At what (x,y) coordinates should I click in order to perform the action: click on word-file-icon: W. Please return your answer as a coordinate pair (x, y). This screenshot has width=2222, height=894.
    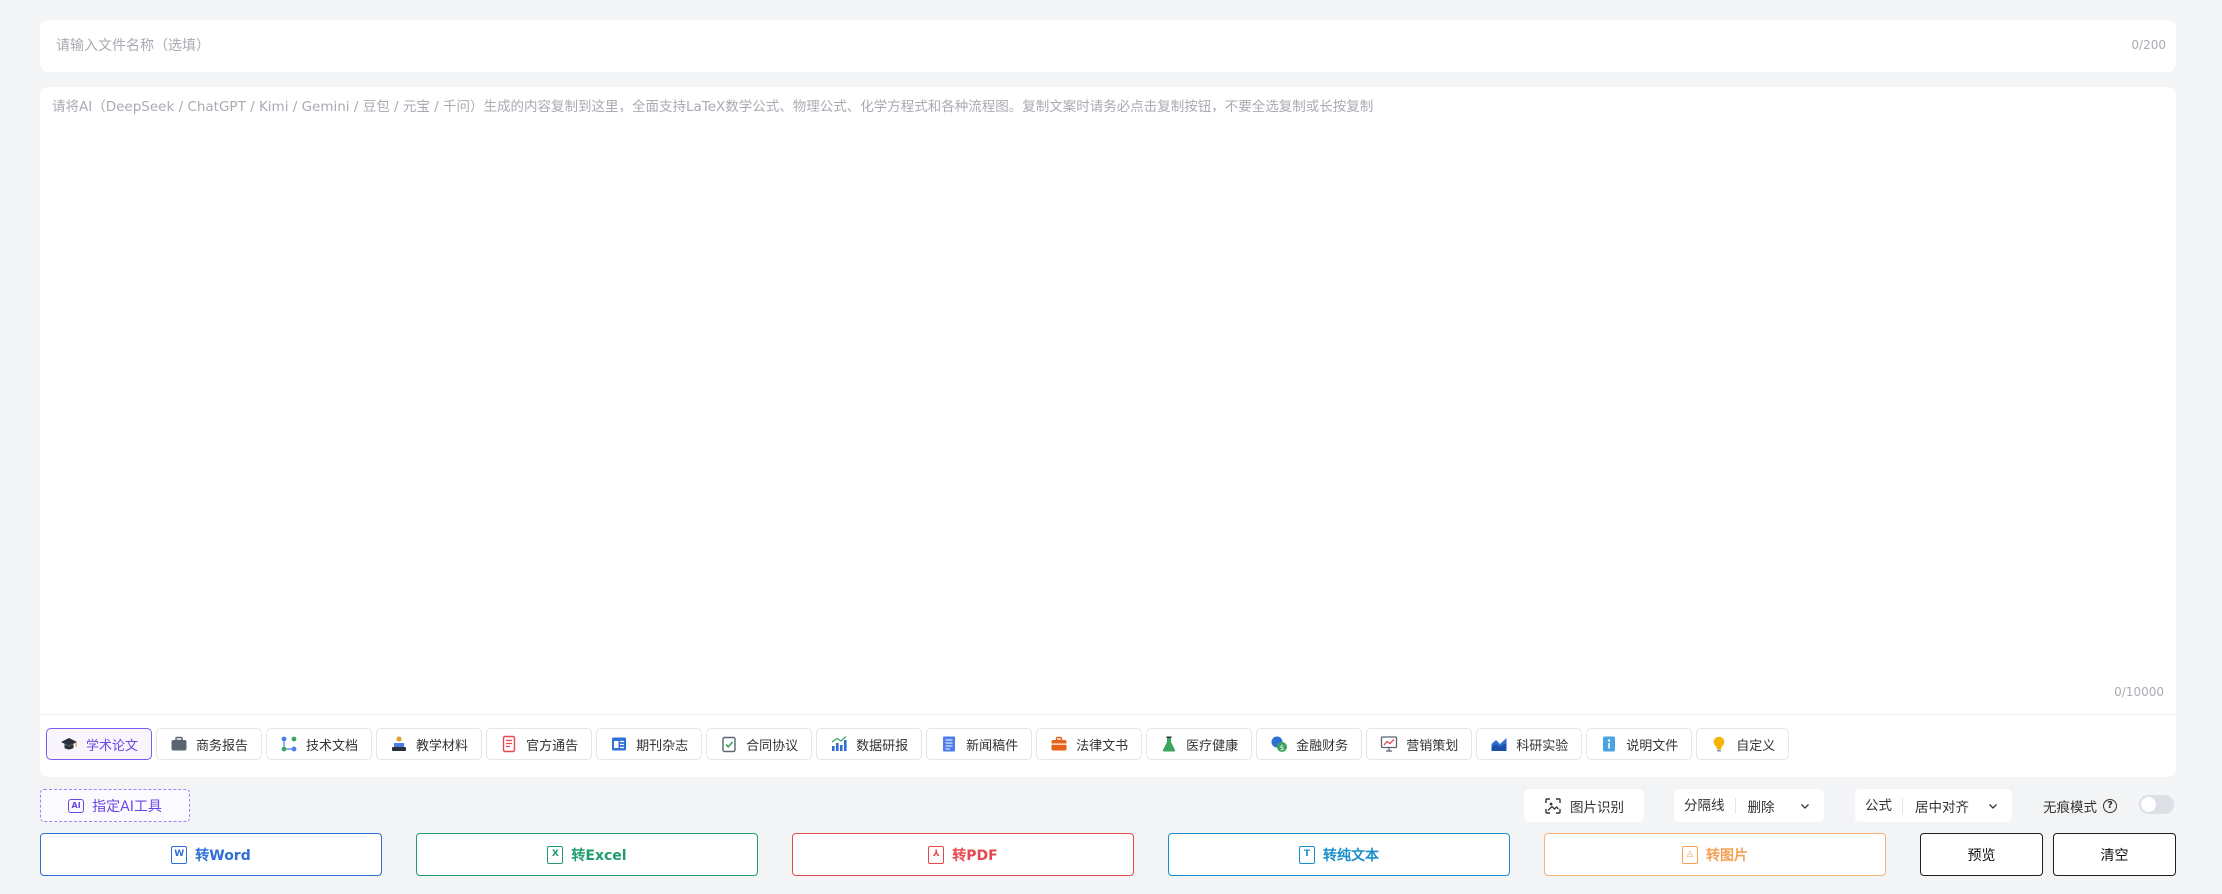
    Looking at the image, I should click on (179, 854).